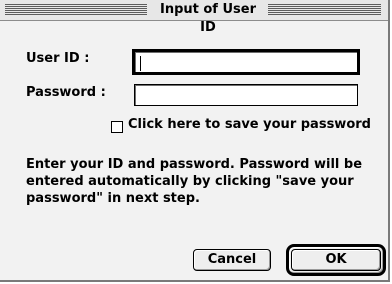 This screenshot has width=392, height=284. I want to click on text-caret, so click(140, 63).